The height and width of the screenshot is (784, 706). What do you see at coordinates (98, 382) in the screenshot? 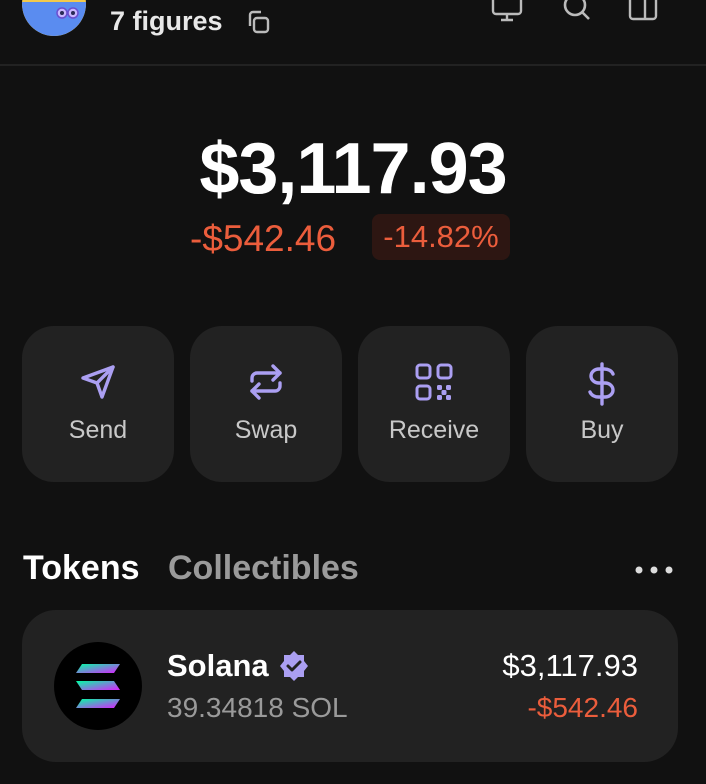
I see `send-icon` at bounding box center [98, 382].